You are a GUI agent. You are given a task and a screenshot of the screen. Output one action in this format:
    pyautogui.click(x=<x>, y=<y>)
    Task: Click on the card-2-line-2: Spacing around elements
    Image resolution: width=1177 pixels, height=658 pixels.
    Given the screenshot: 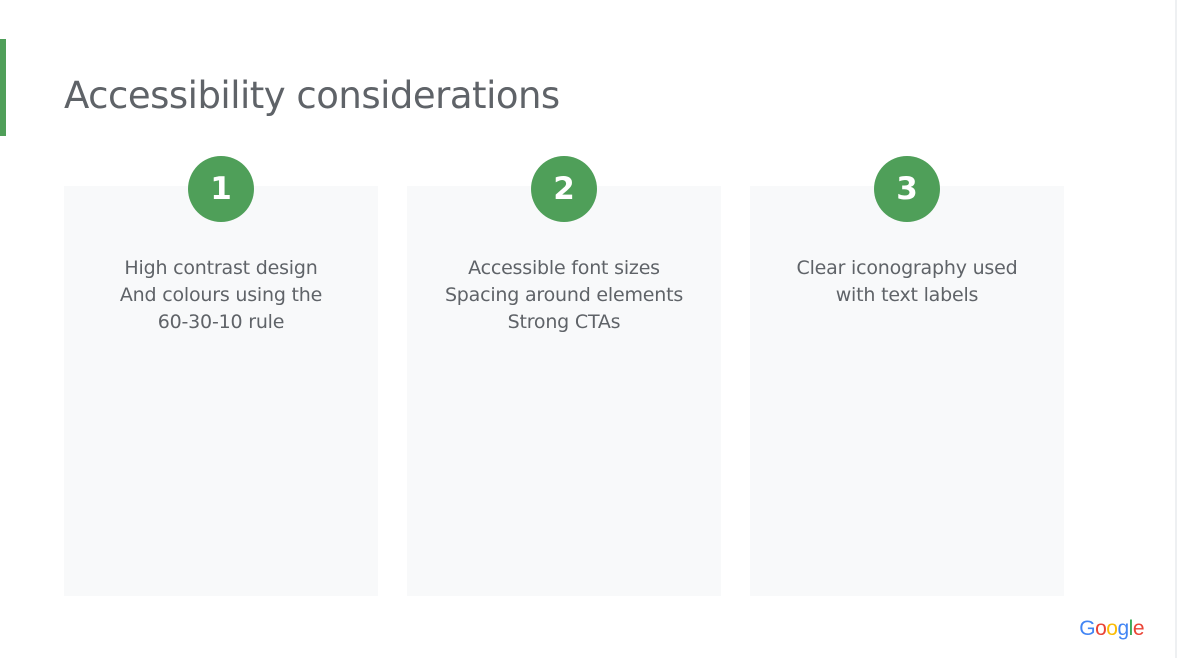 What is the action you would take?
    pyautogui.click(x=564, y=295)
    